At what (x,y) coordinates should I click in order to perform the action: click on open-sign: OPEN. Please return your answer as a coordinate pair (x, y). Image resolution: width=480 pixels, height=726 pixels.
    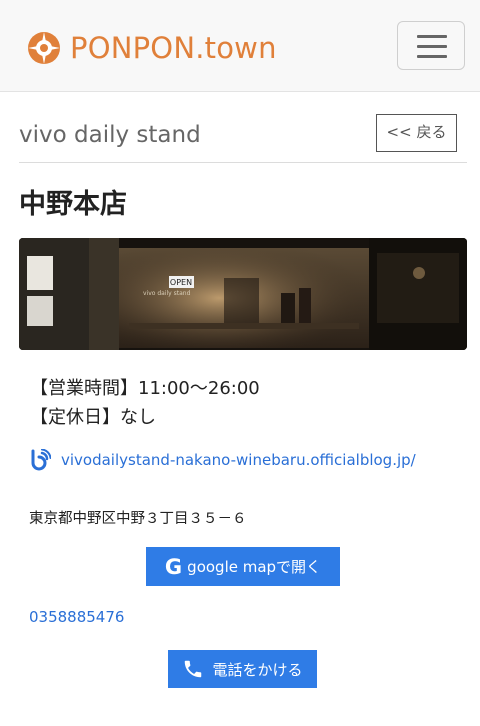
    Looking at the image, I should click on (181, 282).